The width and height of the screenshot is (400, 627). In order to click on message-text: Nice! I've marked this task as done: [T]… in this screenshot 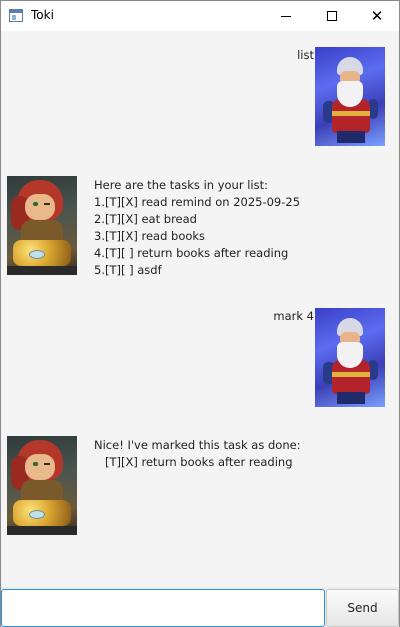, I will do `click(197, 453)`.